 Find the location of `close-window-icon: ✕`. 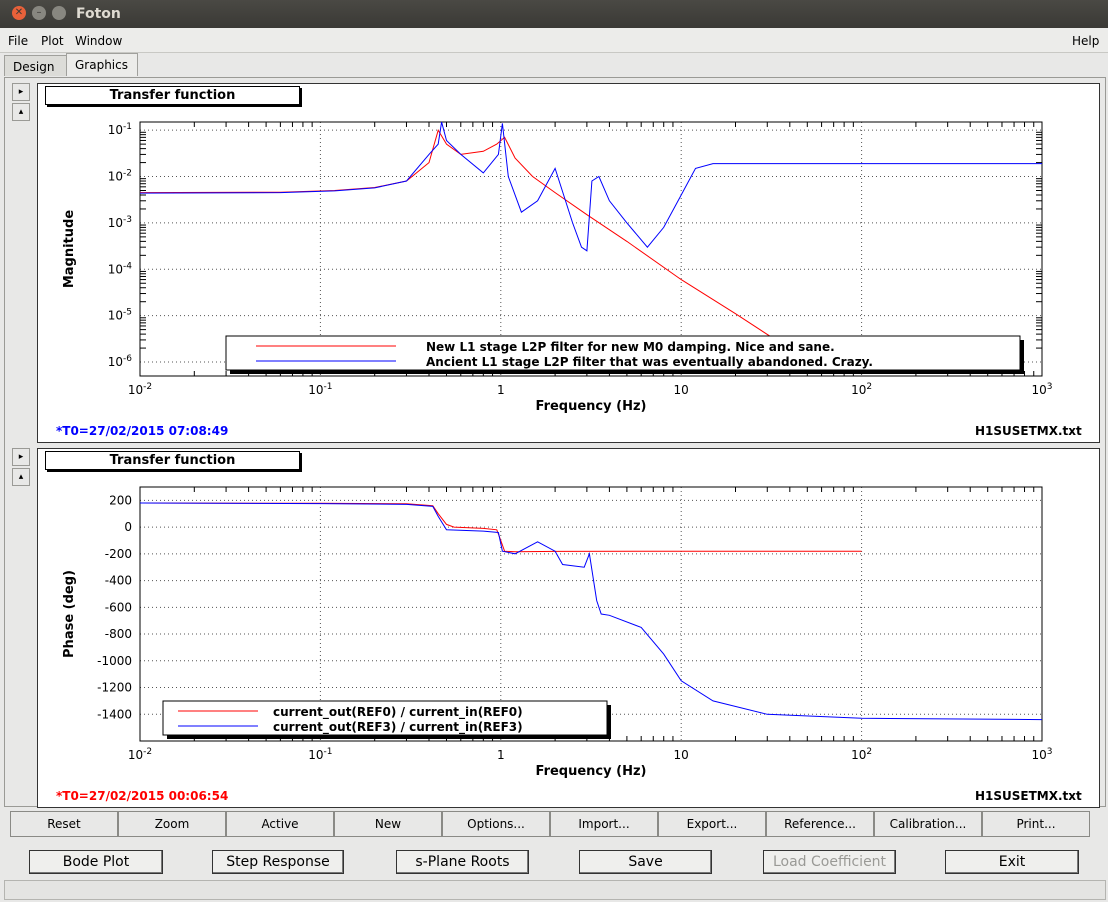

close-window-icon: ✕ is located at coordinates (19, 13).